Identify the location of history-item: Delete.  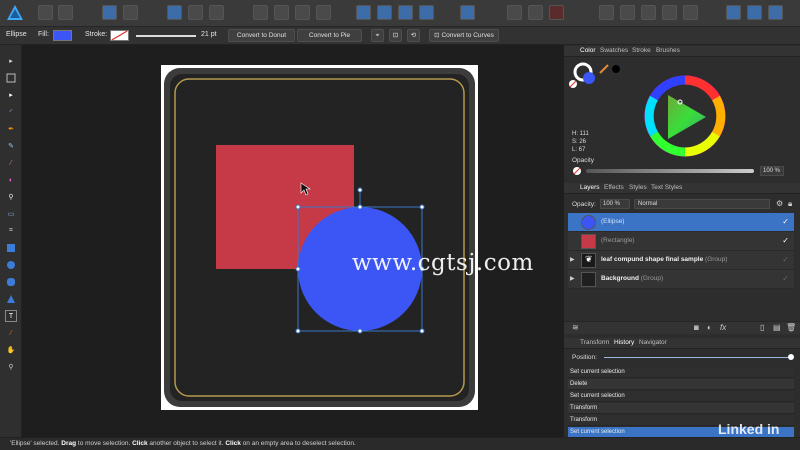
(681, 384).